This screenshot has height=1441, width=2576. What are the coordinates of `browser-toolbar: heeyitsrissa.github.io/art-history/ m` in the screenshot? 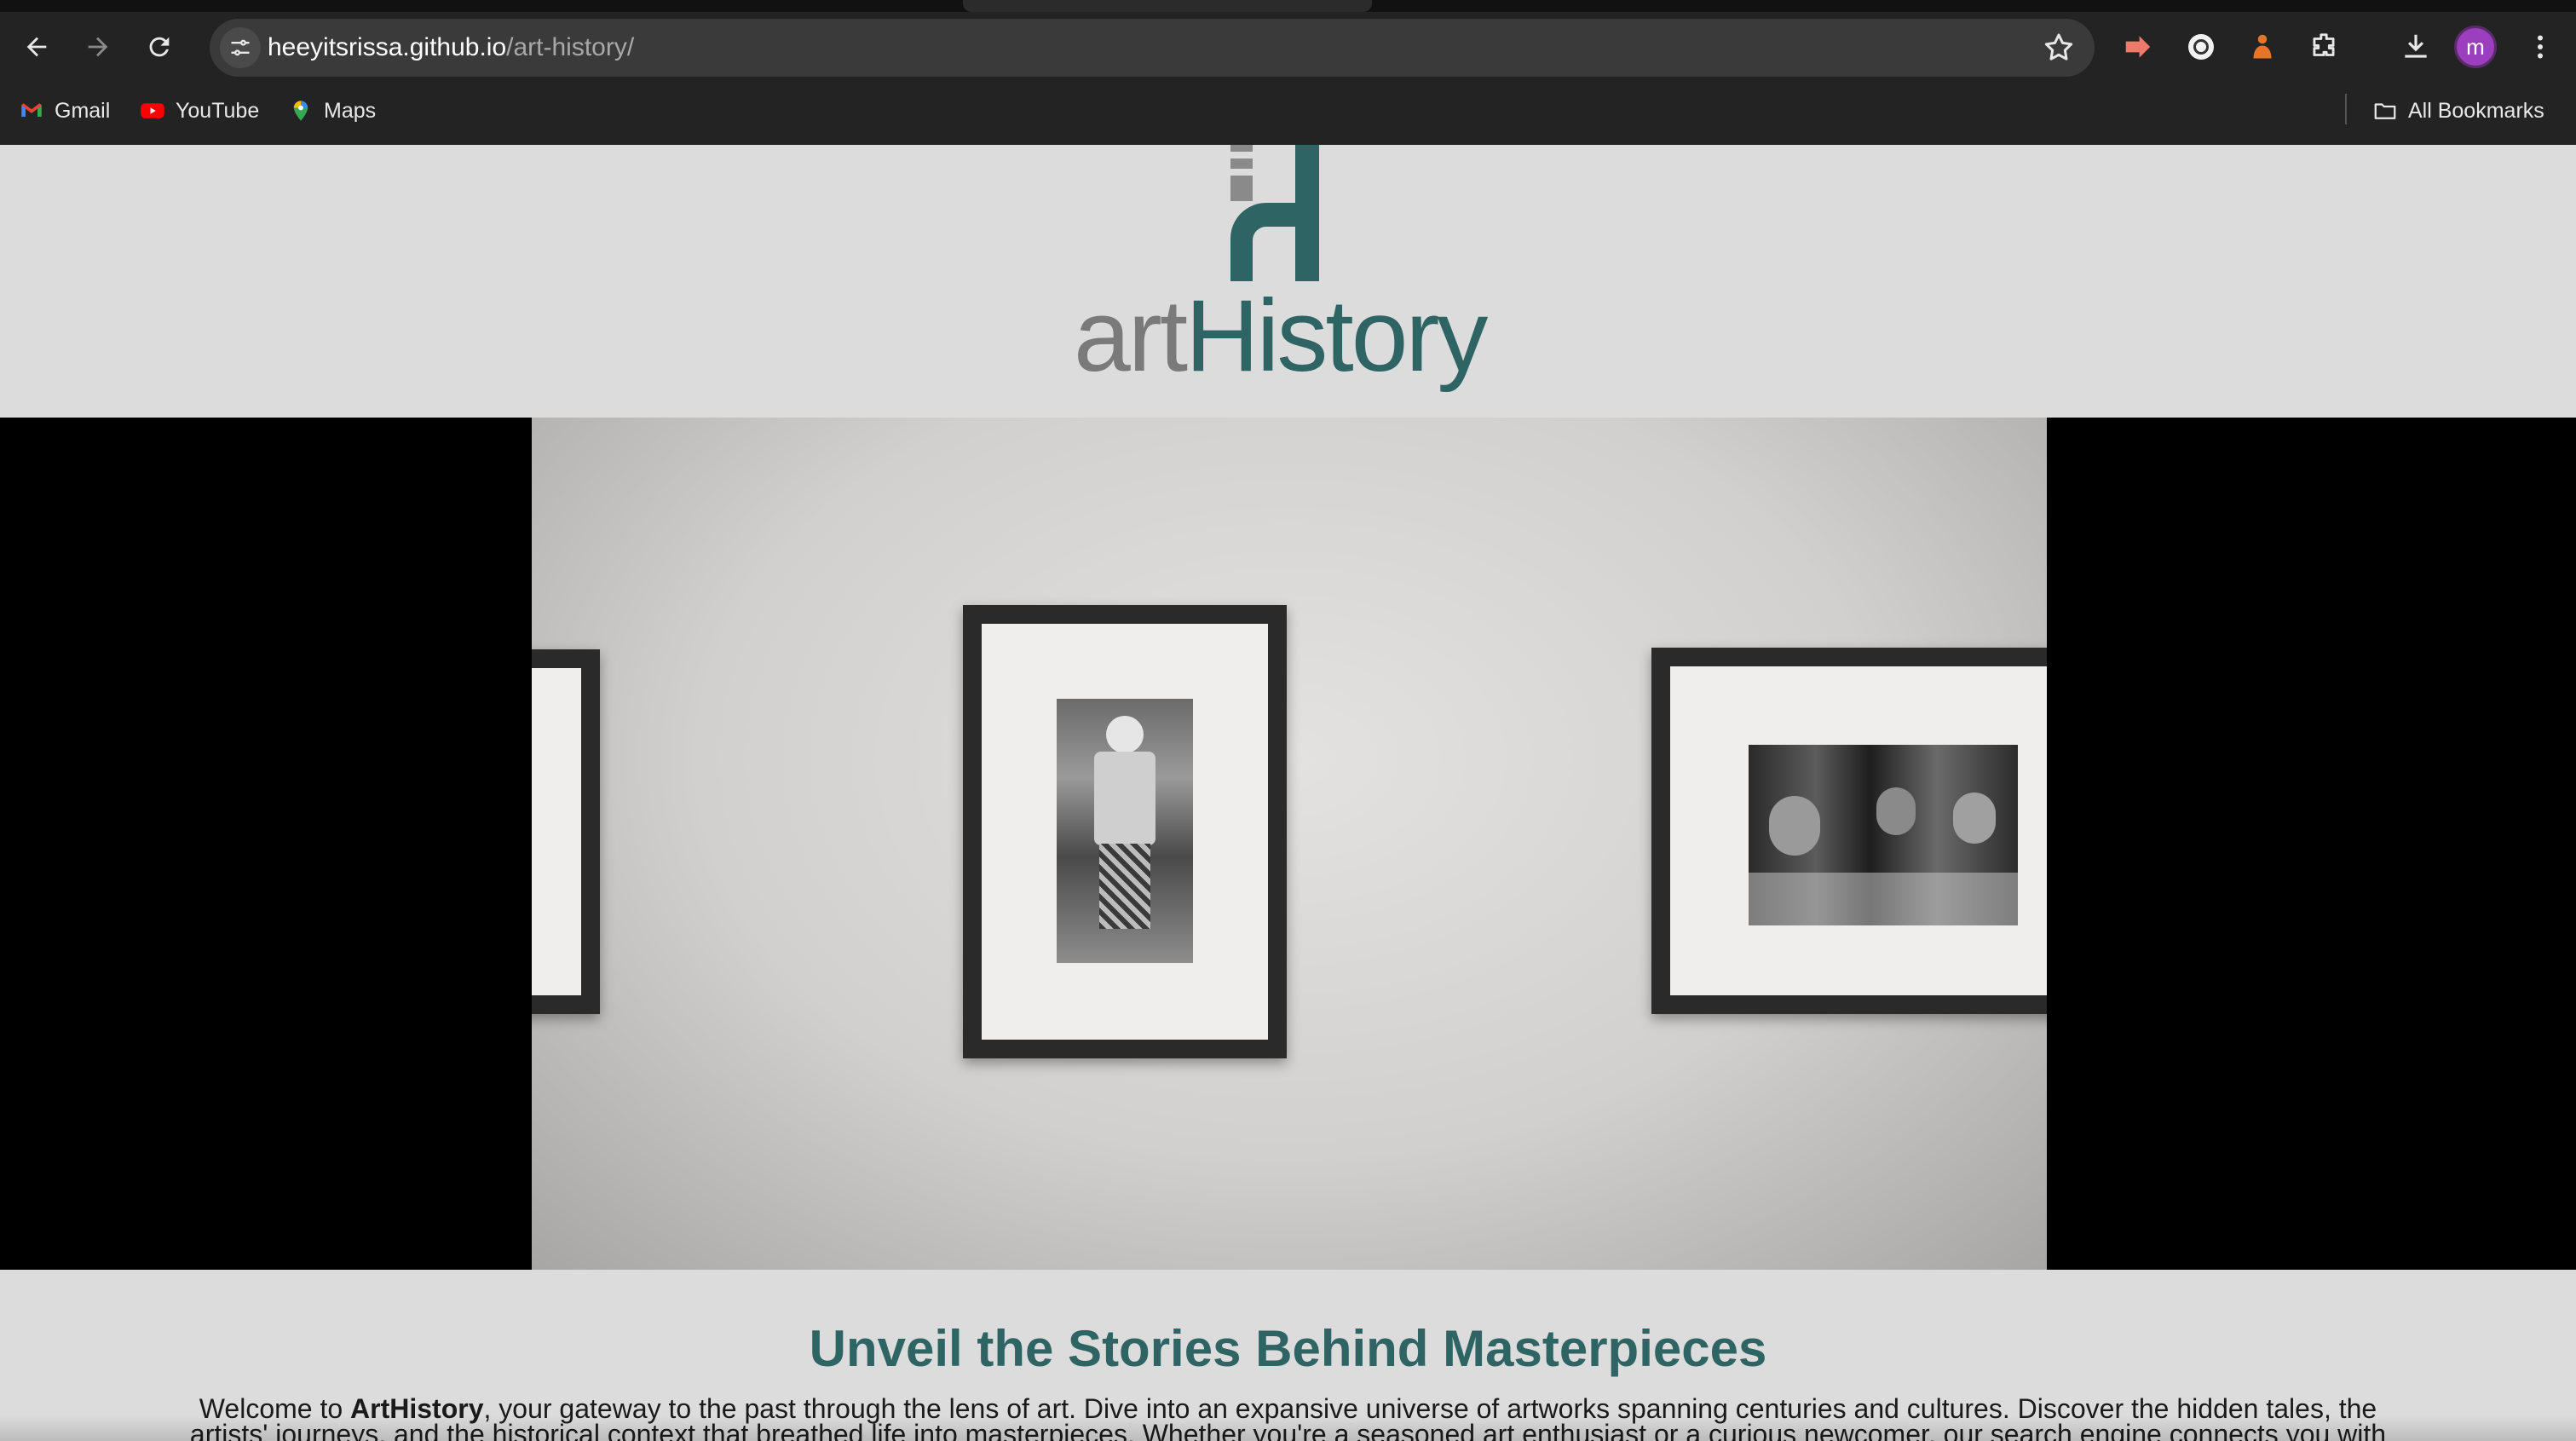 It's located at (1288, 46).